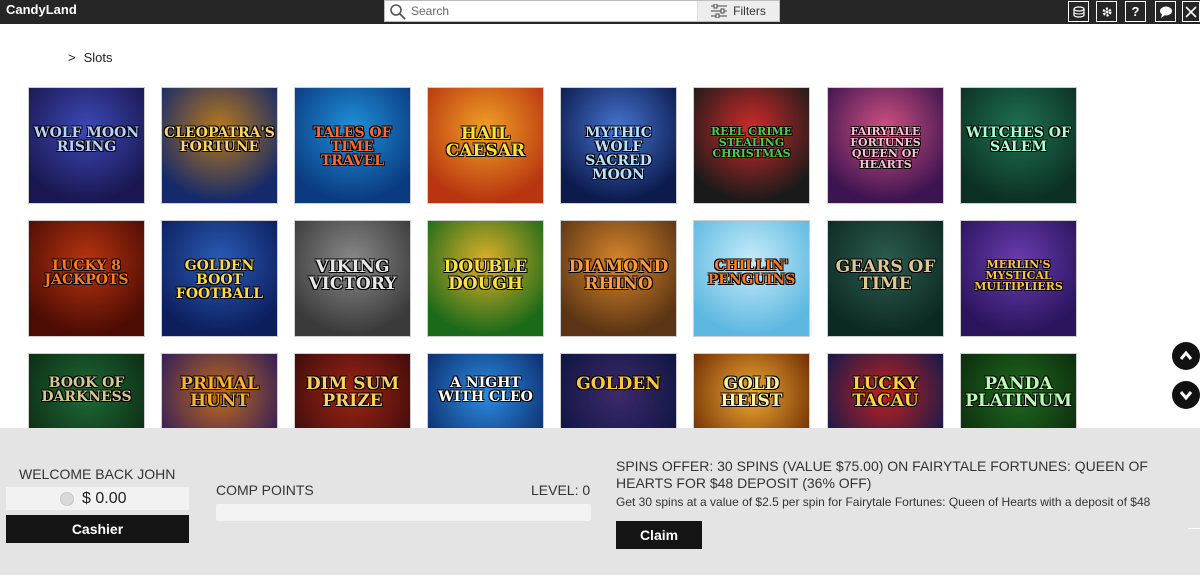  I want to click on chevron-up-icon, so click(1186, 355).